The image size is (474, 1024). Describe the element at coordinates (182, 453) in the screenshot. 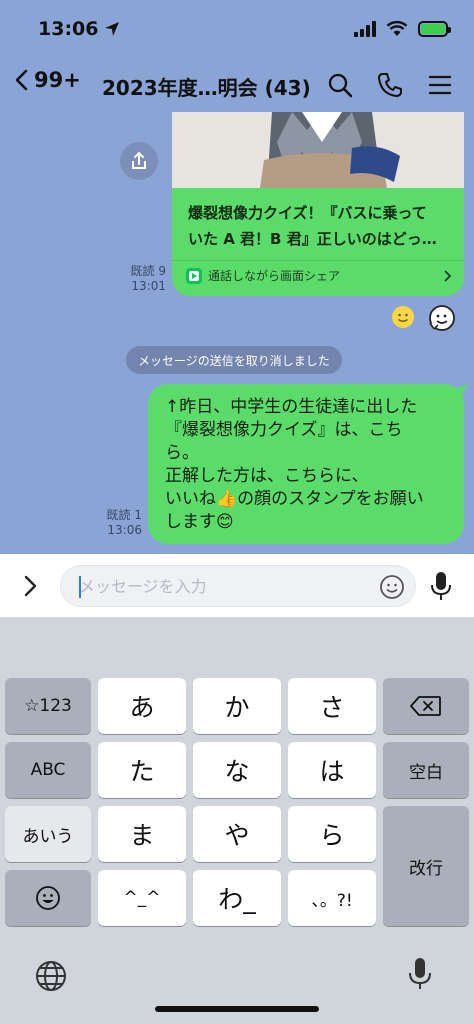

I see `message-line: ら。` at that location.